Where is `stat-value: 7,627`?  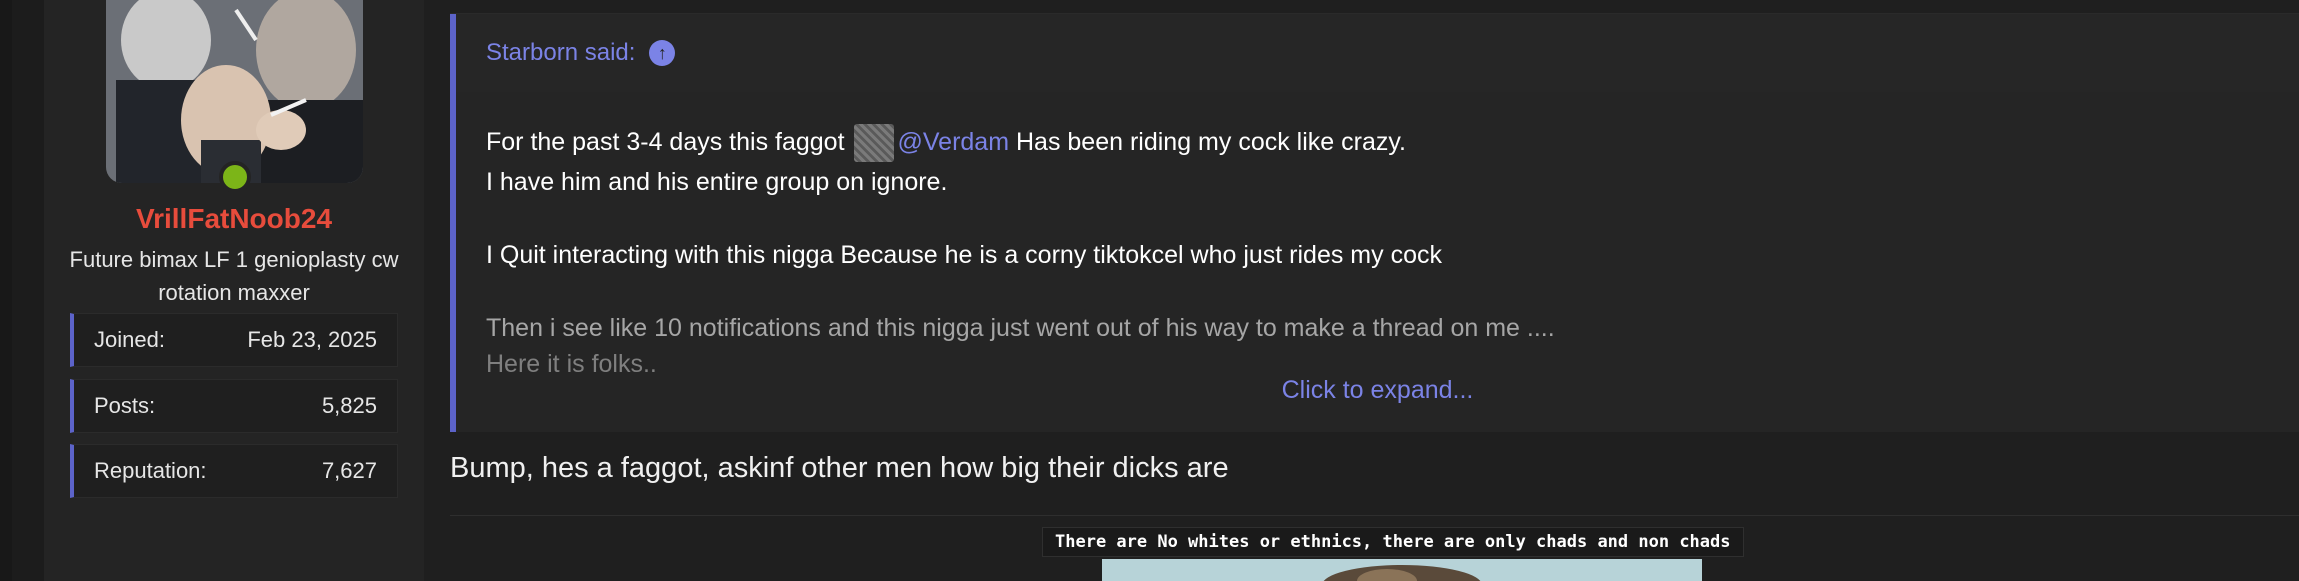
stat-value: 7,627 is located at coordinates (349, 470).